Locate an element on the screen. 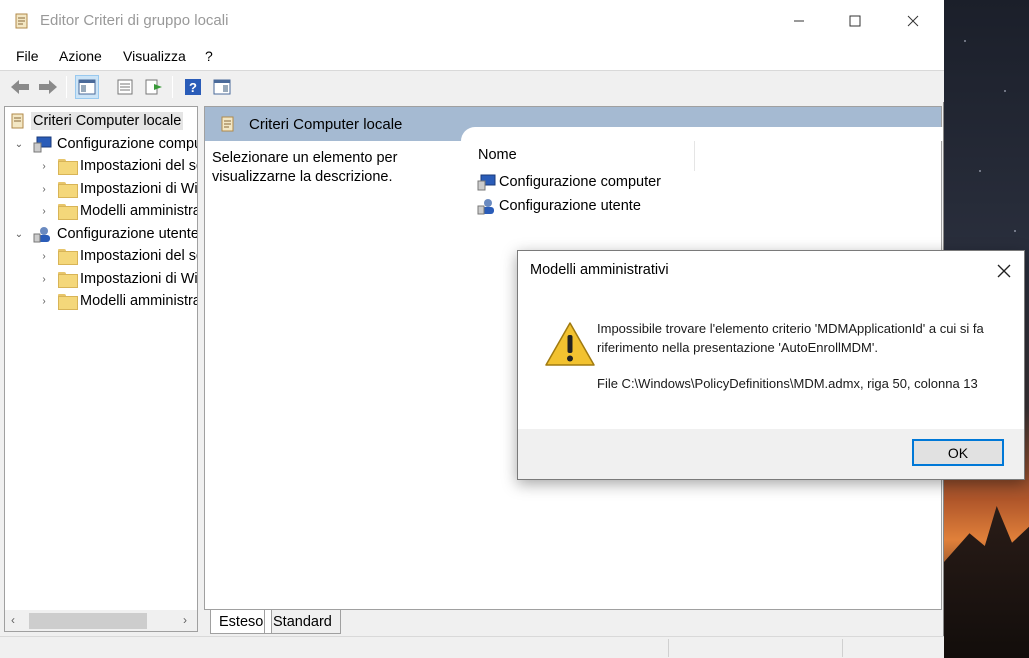  close-button is located at coordinates (913, 21).